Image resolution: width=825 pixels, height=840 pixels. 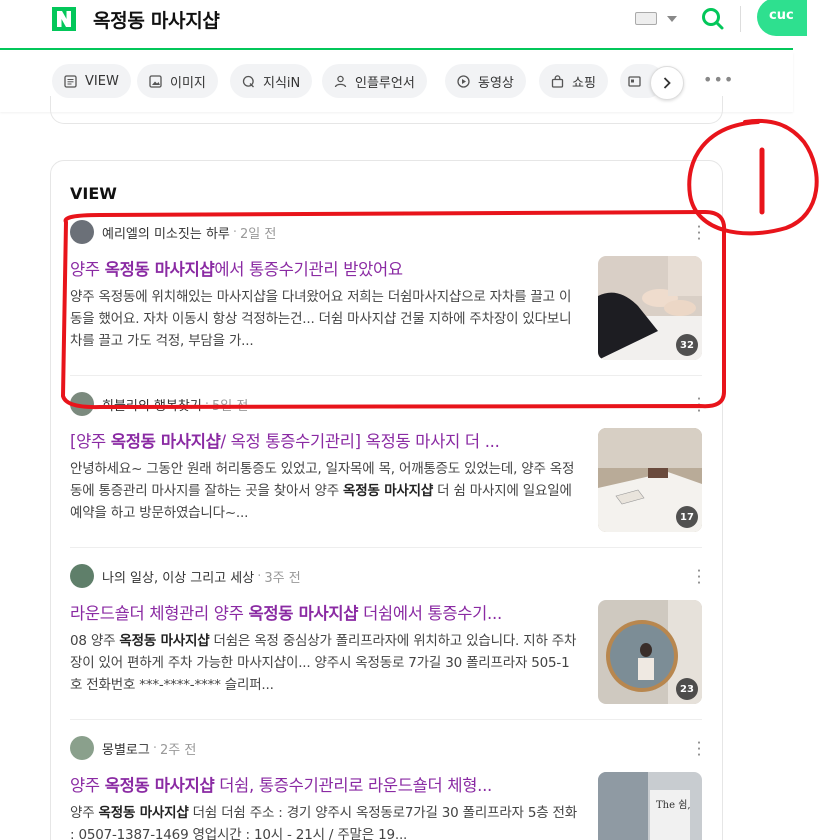 I want to click on post-author-row: 희블리의 행복찾기 · 5일 전, so click(x=159, y=404).